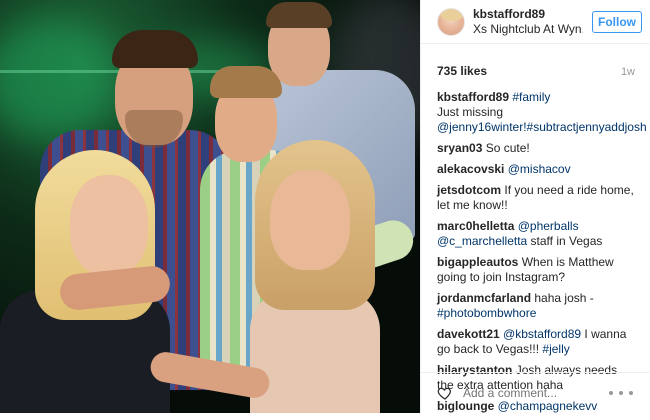 Image resolution: width=650 pixels, height=420 pixels. I want to click on post-footer, so click(535, 392).